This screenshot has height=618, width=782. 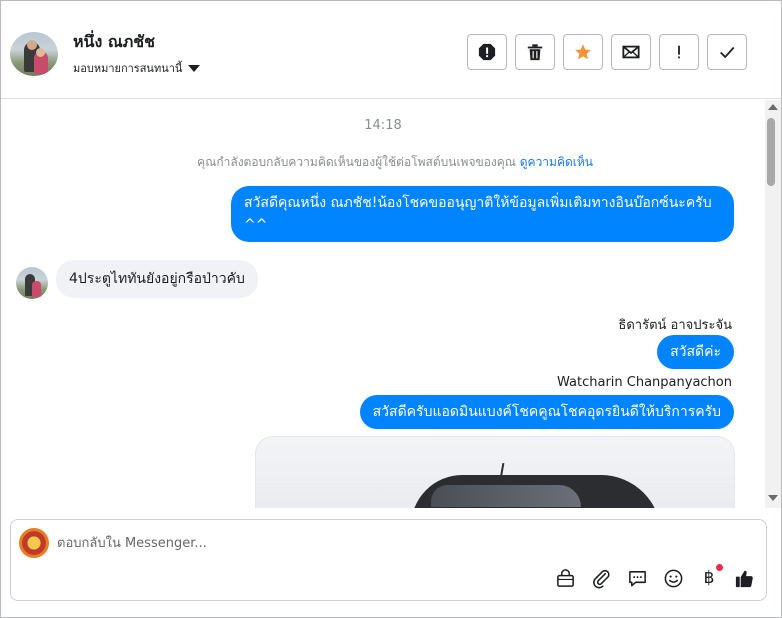 I want to click on contact-avatar, so click(x=34, y=54).